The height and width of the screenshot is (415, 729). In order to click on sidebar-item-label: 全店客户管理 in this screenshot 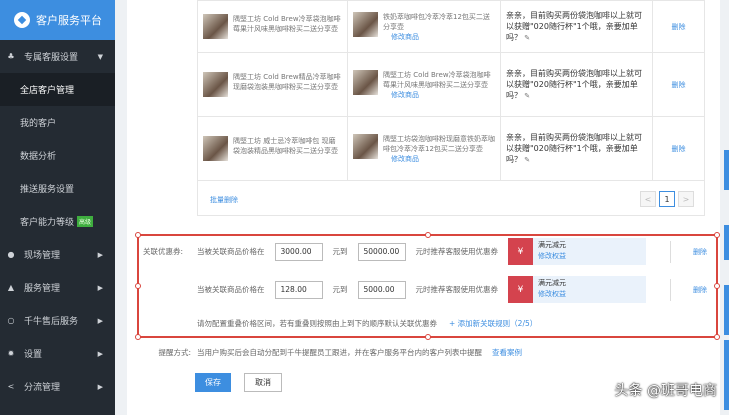, I will do `click(47, 91)`.